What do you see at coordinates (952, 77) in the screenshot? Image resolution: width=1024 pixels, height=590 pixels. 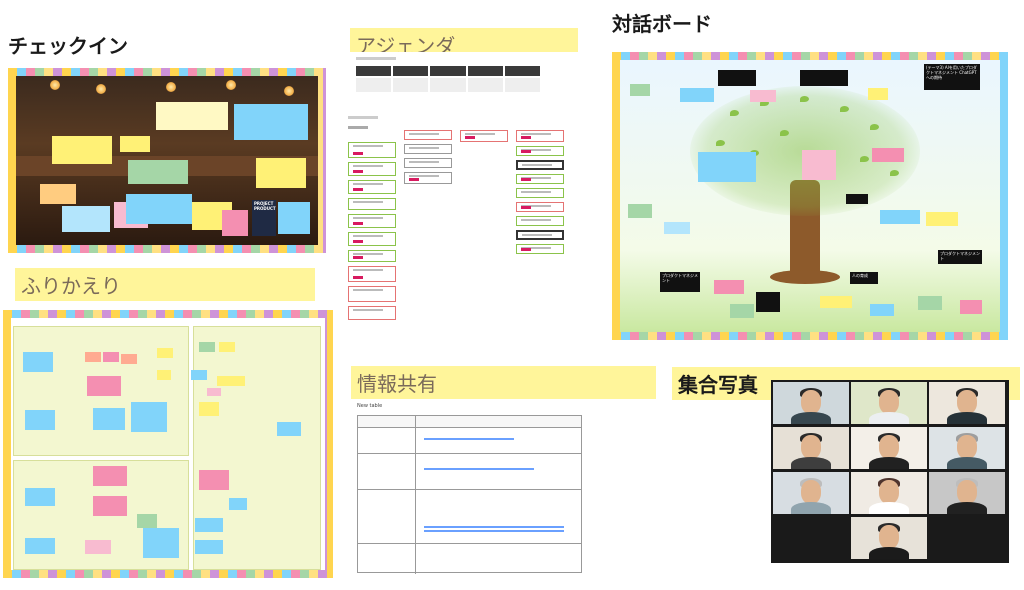 I see `theme-note-3: (テーマ3) AIを用いたプロダクトマネジメント ChatGPTへの期待` at bounding box center [952, 77].